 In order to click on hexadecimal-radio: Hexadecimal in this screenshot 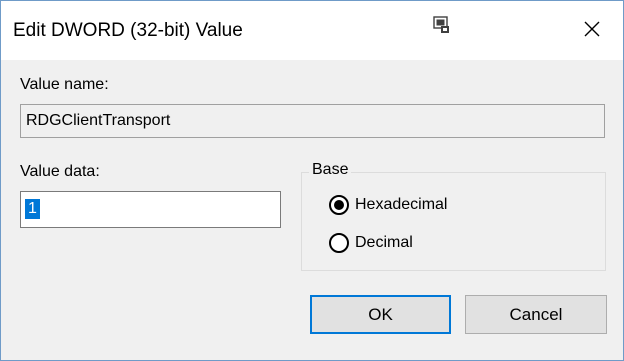, I will do `click(388, 205)`.